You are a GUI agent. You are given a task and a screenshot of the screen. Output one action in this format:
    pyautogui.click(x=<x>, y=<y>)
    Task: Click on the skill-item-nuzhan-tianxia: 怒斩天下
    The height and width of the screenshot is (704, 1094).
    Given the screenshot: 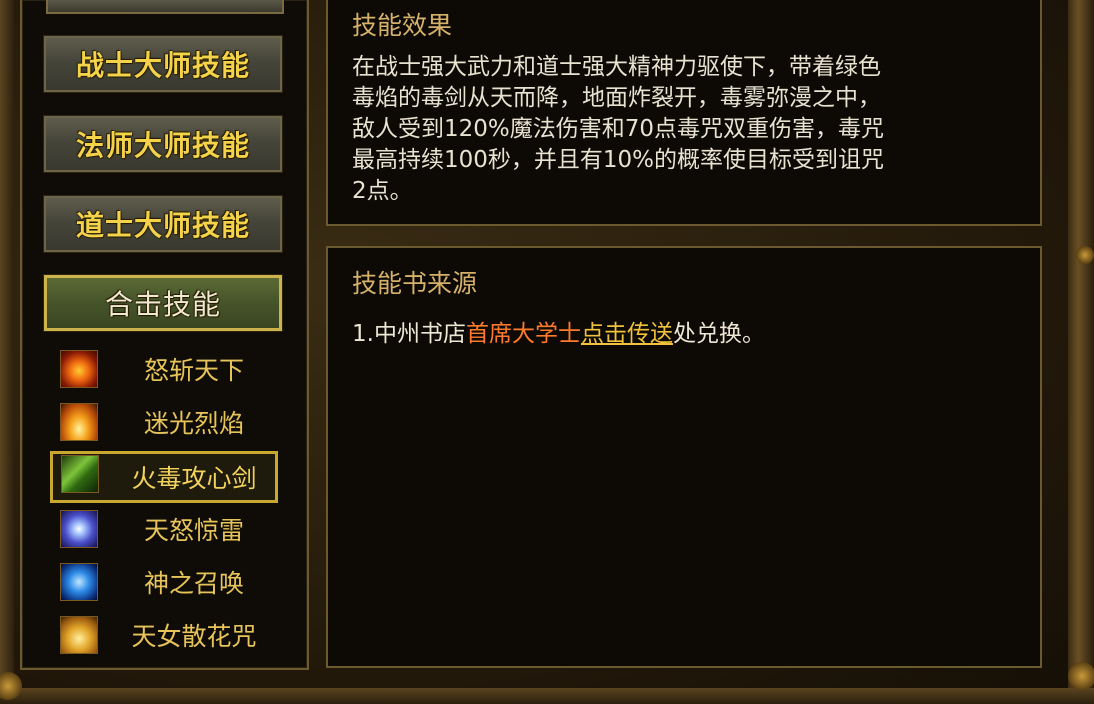 What is the action you would take?
    pyautogui.click(x=164, y=369)
    